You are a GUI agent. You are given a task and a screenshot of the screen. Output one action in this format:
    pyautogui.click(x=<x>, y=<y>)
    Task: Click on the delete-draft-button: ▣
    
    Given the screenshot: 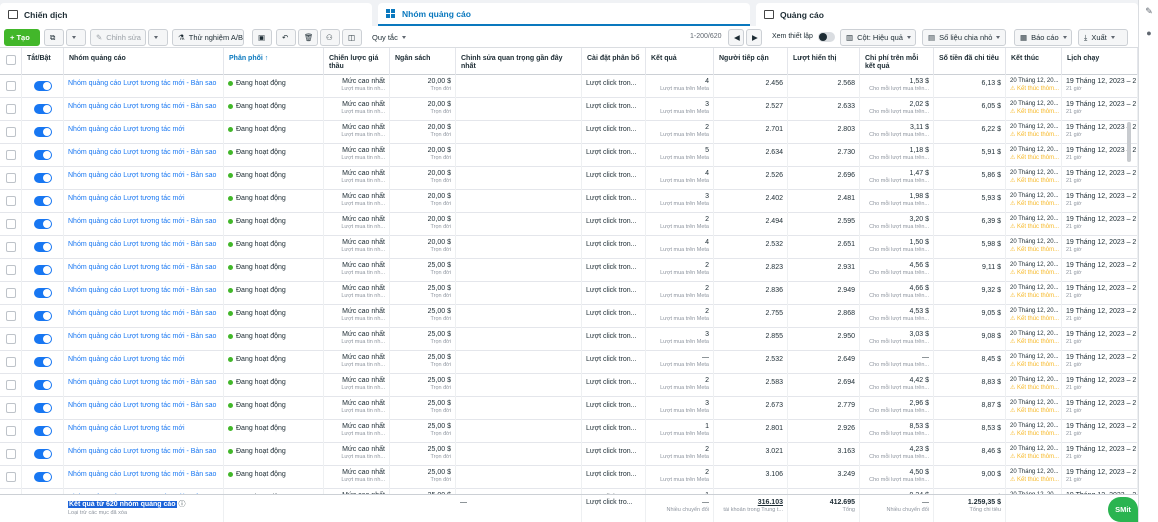 What is the action you would take?
    pyautogui.click(x=262, y=37)
    